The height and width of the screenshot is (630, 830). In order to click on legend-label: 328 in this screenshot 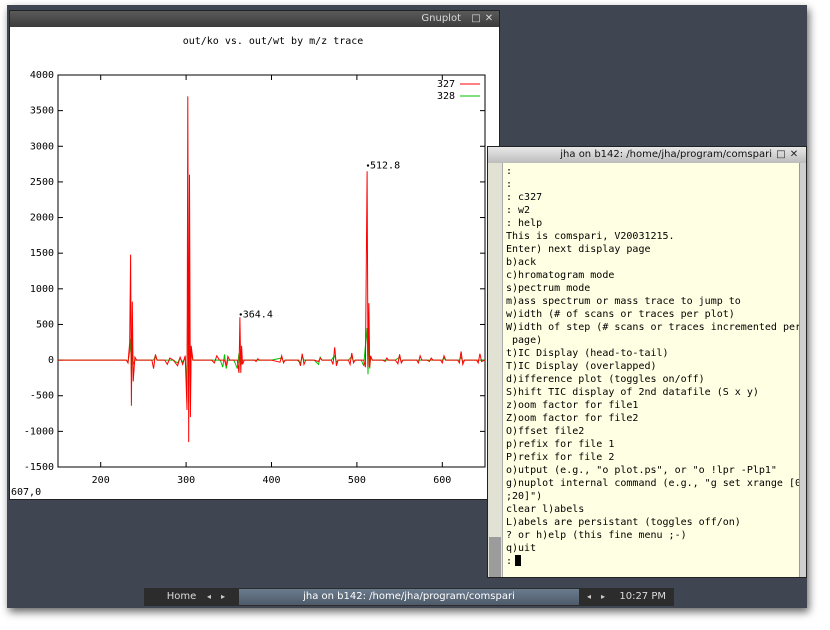, I will do `click(446, 96)`.